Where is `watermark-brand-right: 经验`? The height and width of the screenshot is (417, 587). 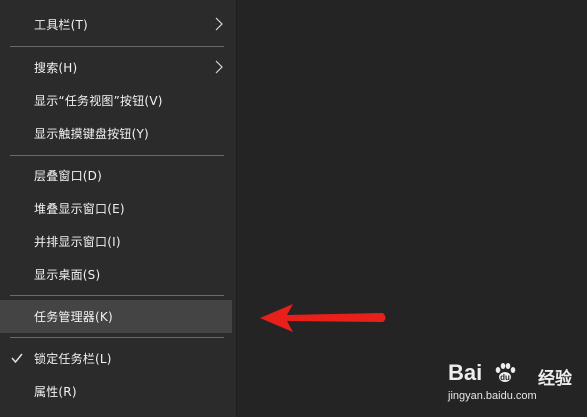 watermark-brand-right: 经验 is located at coordinates (555, 379).